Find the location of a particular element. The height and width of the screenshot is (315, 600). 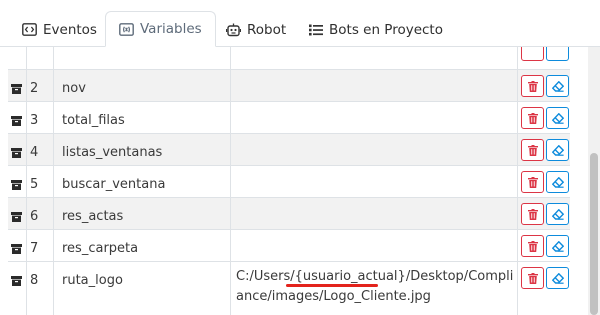

tab-label: Variables is located at coordinates (171, 29).